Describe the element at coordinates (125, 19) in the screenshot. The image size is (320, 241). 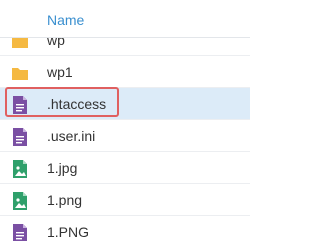
I see `file-list-header: Name` at that location.